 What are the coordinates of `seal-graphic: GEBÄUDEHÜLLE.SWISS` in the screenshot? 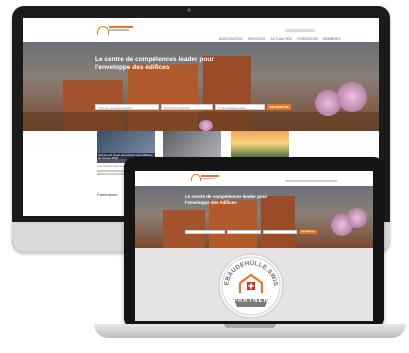 It's located at (250, 285).